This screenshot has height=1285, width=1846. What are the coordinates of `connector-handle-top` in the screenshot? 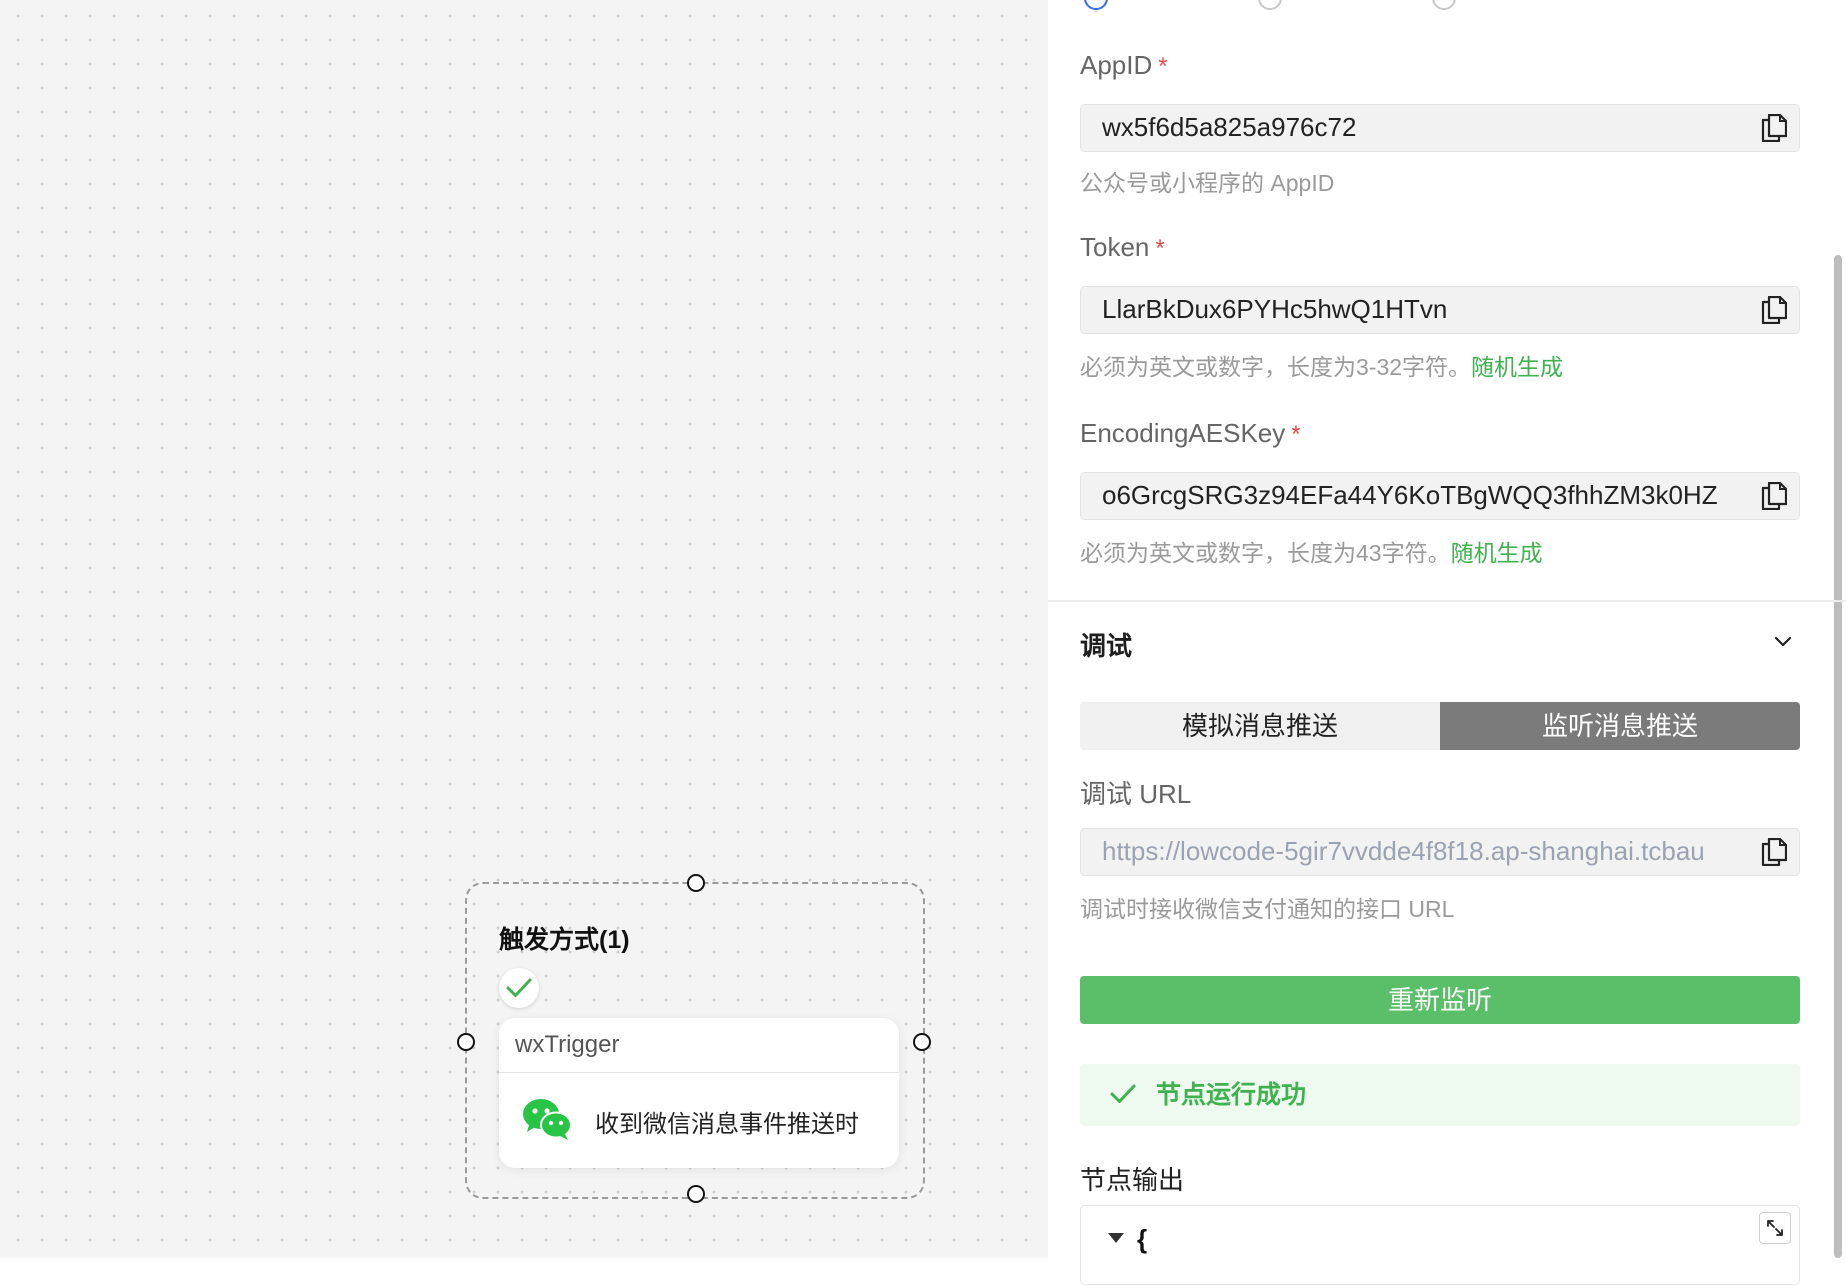 It's located at (696, 883).